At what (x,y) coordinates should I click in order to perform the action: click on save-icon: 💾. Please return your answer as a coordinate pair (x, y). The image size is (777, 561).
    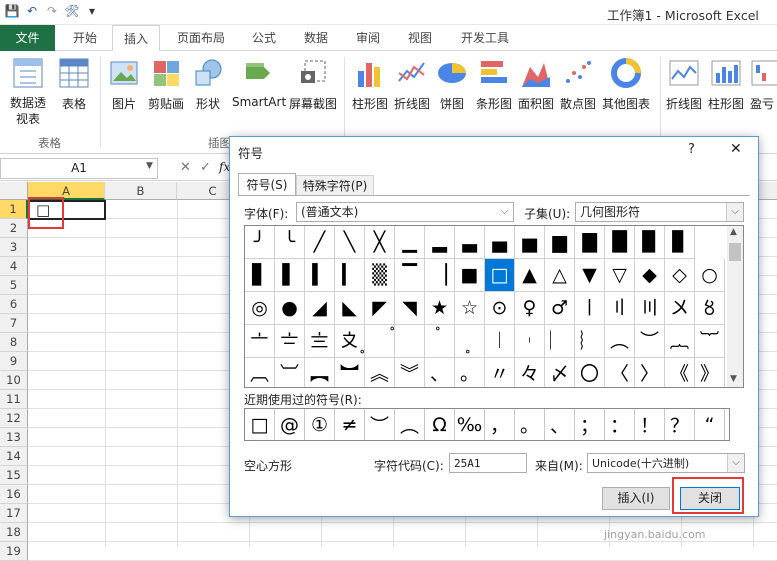
    Looking at the image, I should click on (12, 11).